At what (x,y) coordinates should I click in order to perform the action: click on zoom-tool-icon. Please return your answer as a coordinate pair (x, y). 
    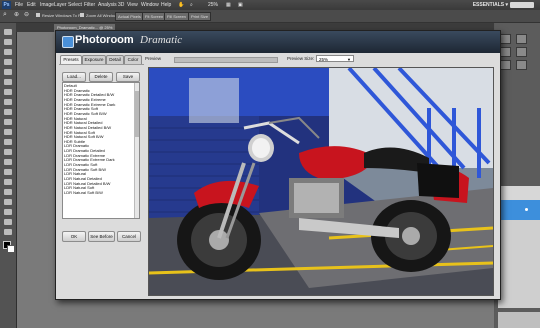
    Looking at the image, I should click on (8, 232).